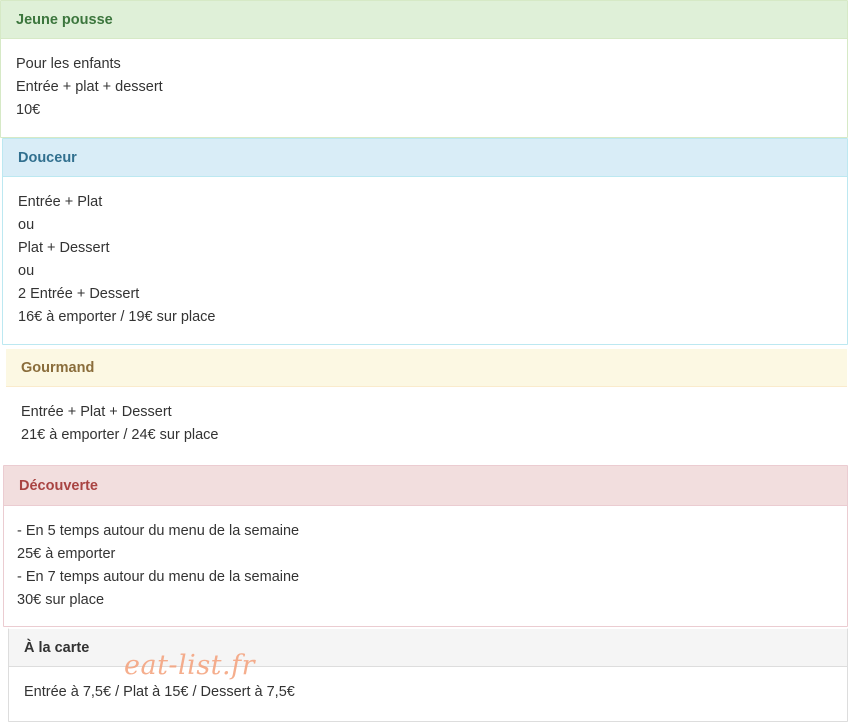 The width and height of the screenshot is (848, 728). I want to click on menu-price: 10€, so click(28, 110).